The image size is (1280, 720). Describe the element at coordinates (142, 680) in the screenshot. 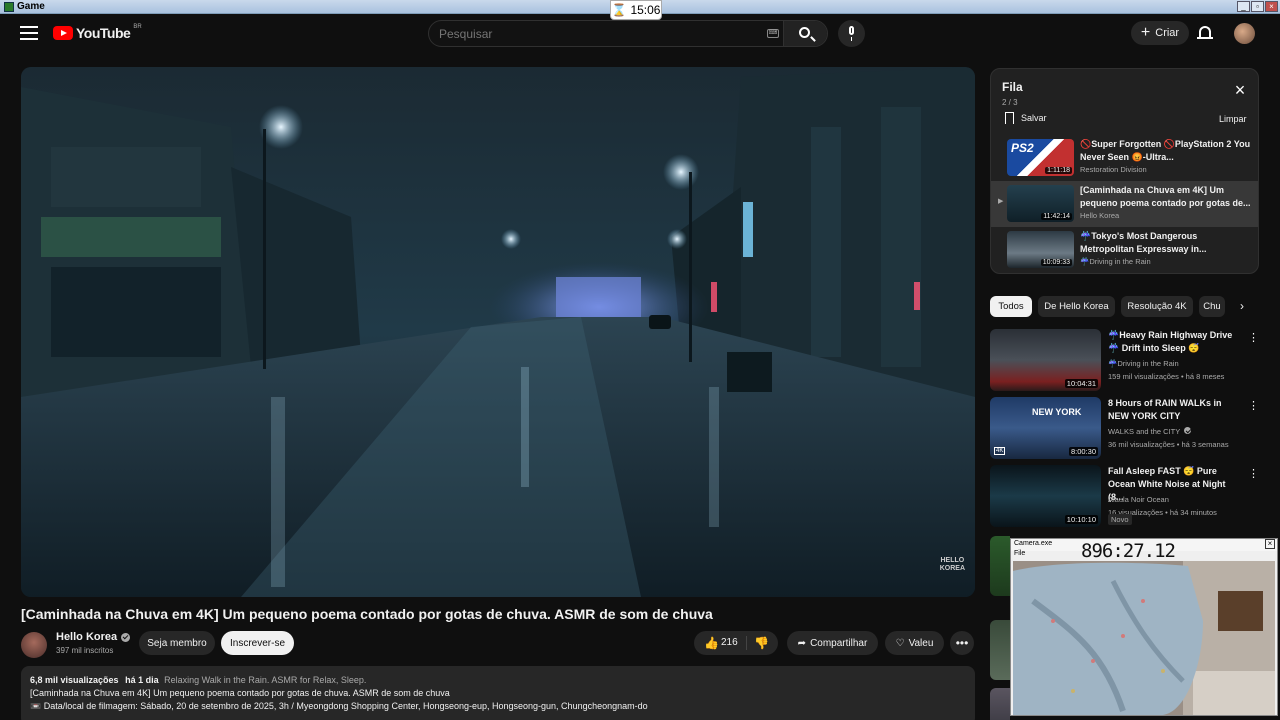

I see `upload-age: há 1 dia` at that location.